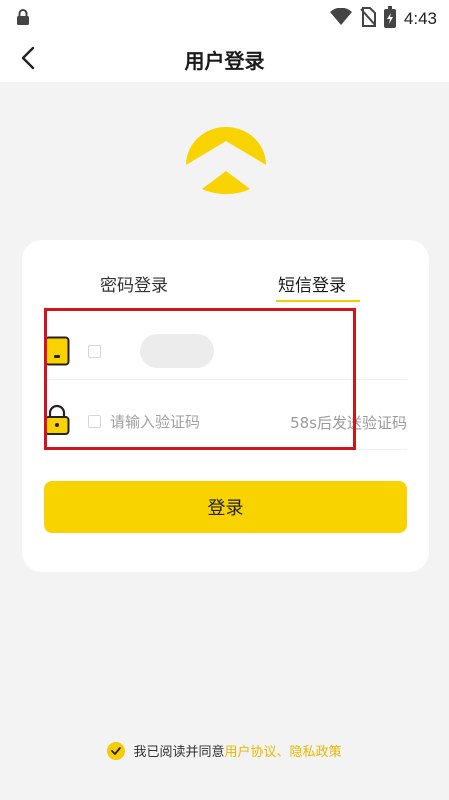 The image size is (449, 800). What do you see at coordinates (224, 61) in the screenshot?
I see `page-title: 用户登录` at bounding box center [224, 61].